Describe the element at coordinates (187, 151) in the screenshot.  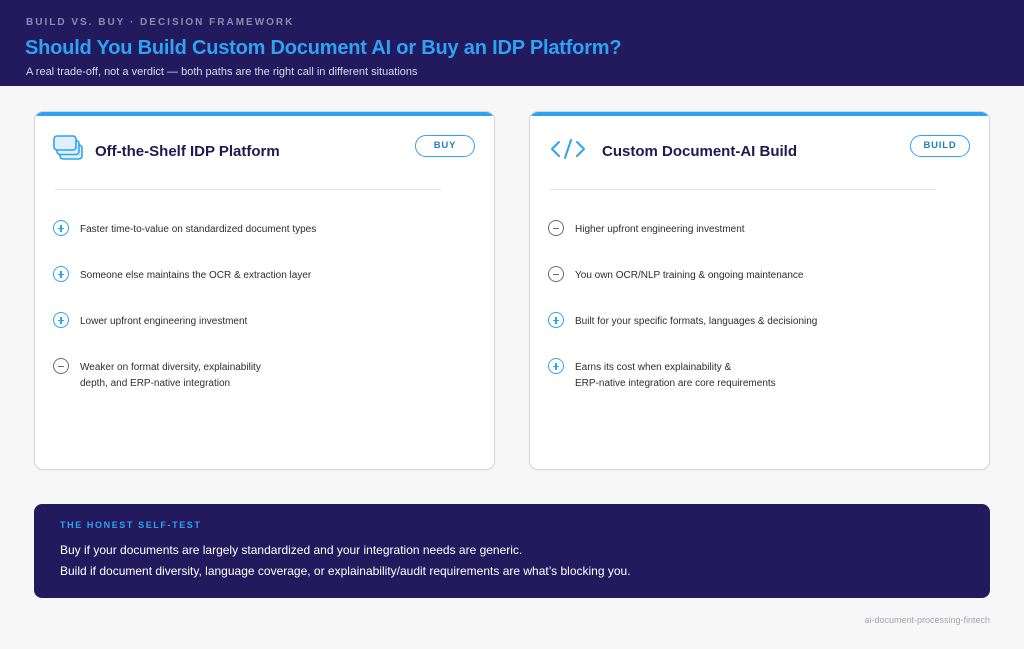
I see `card-title: Off-the-Shelf IDP Platform` at that location.